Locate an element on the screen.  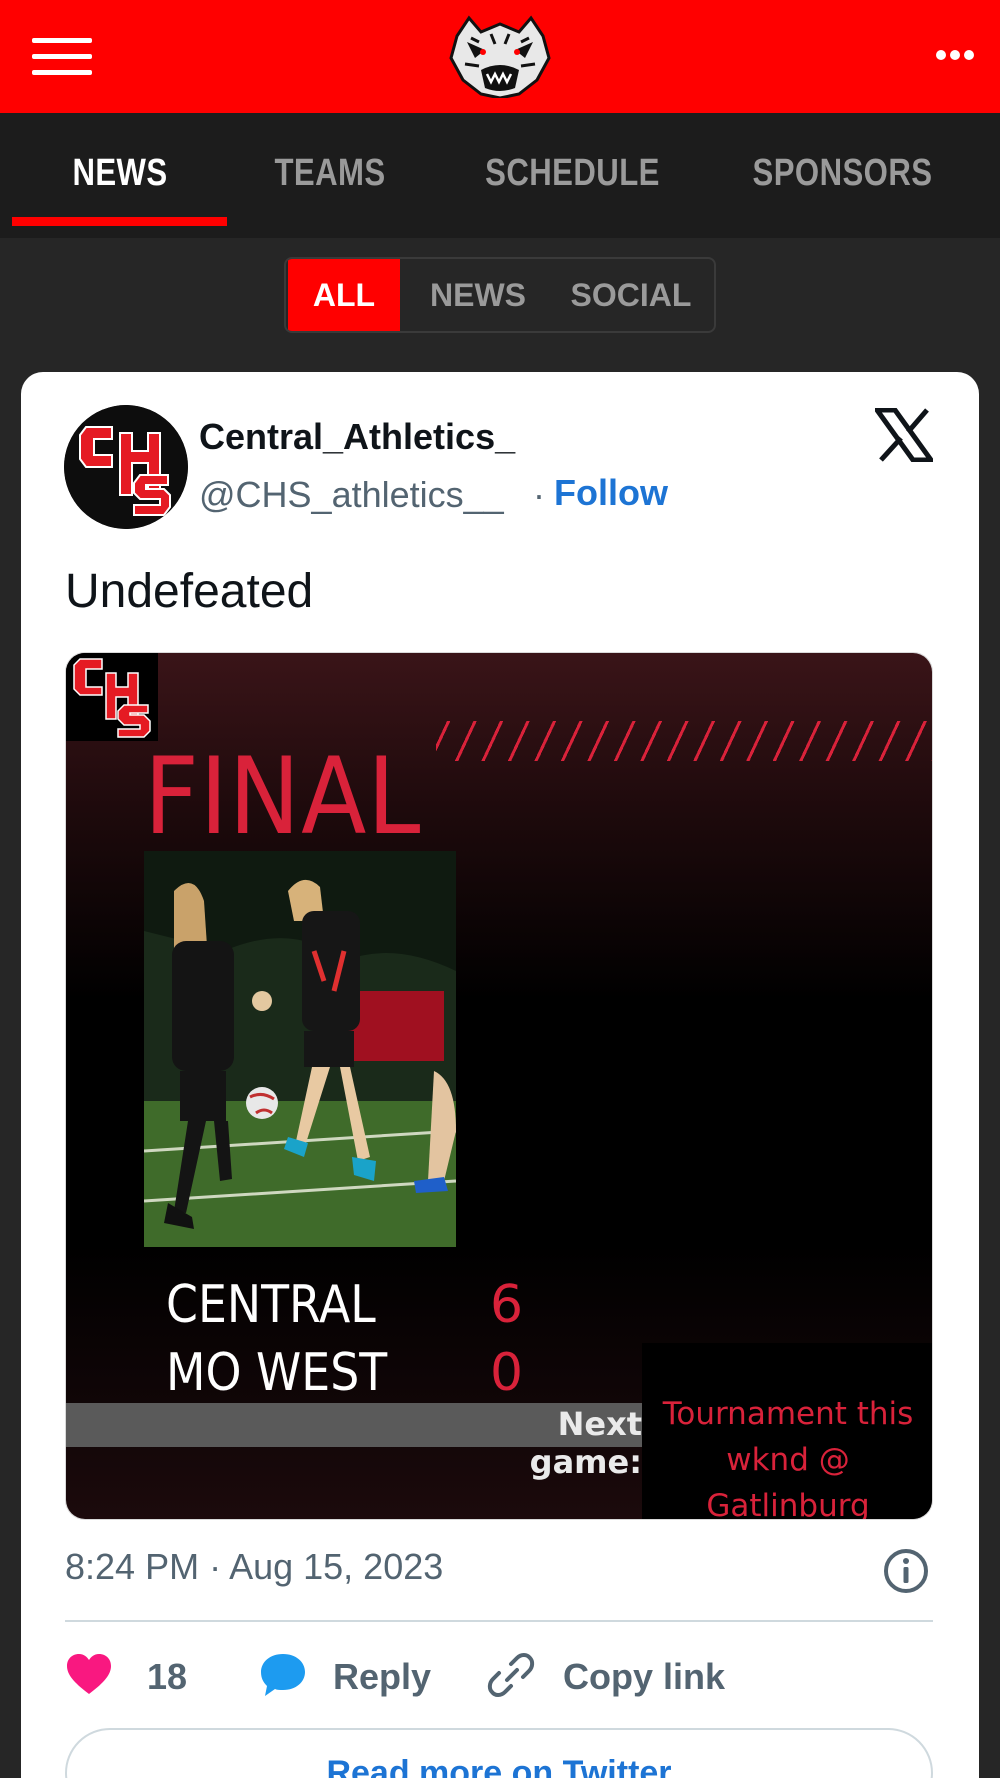
divider is located at coordinates (499, 1621).